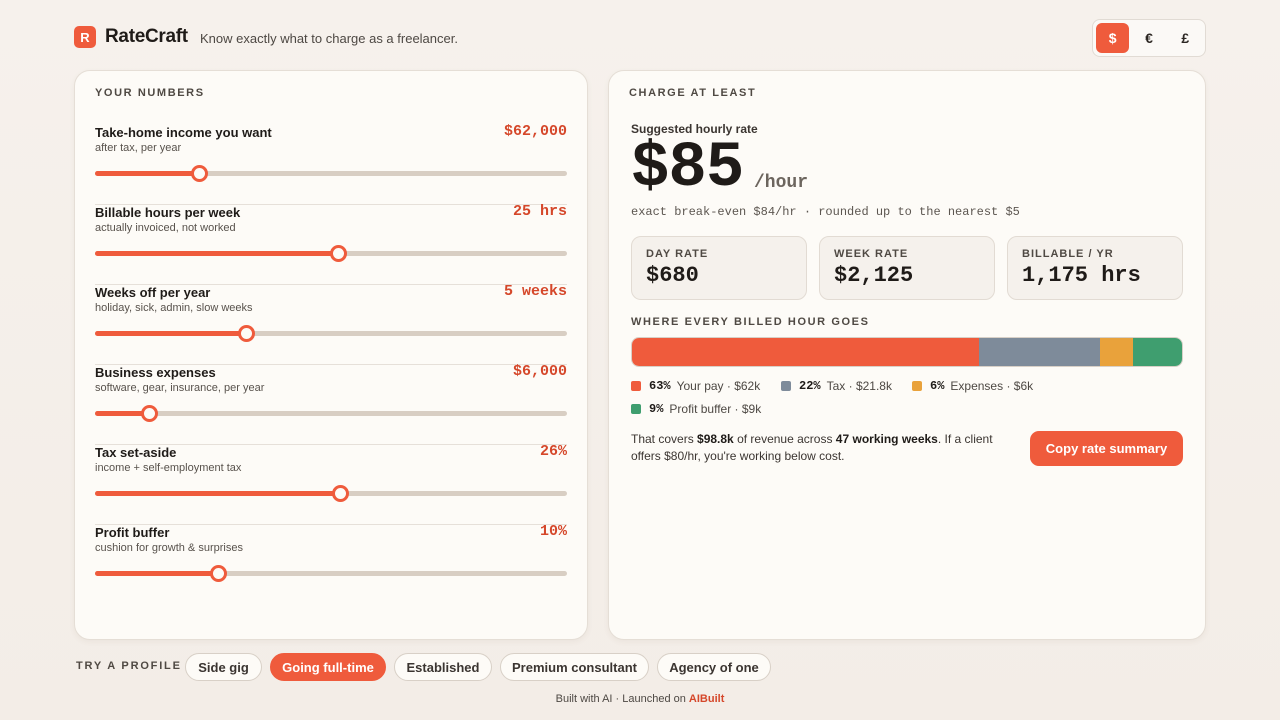  Describe the element at coordinates (328, 667) in the screenshot. I see `profile-going-full-time: Going full-time` at that location.